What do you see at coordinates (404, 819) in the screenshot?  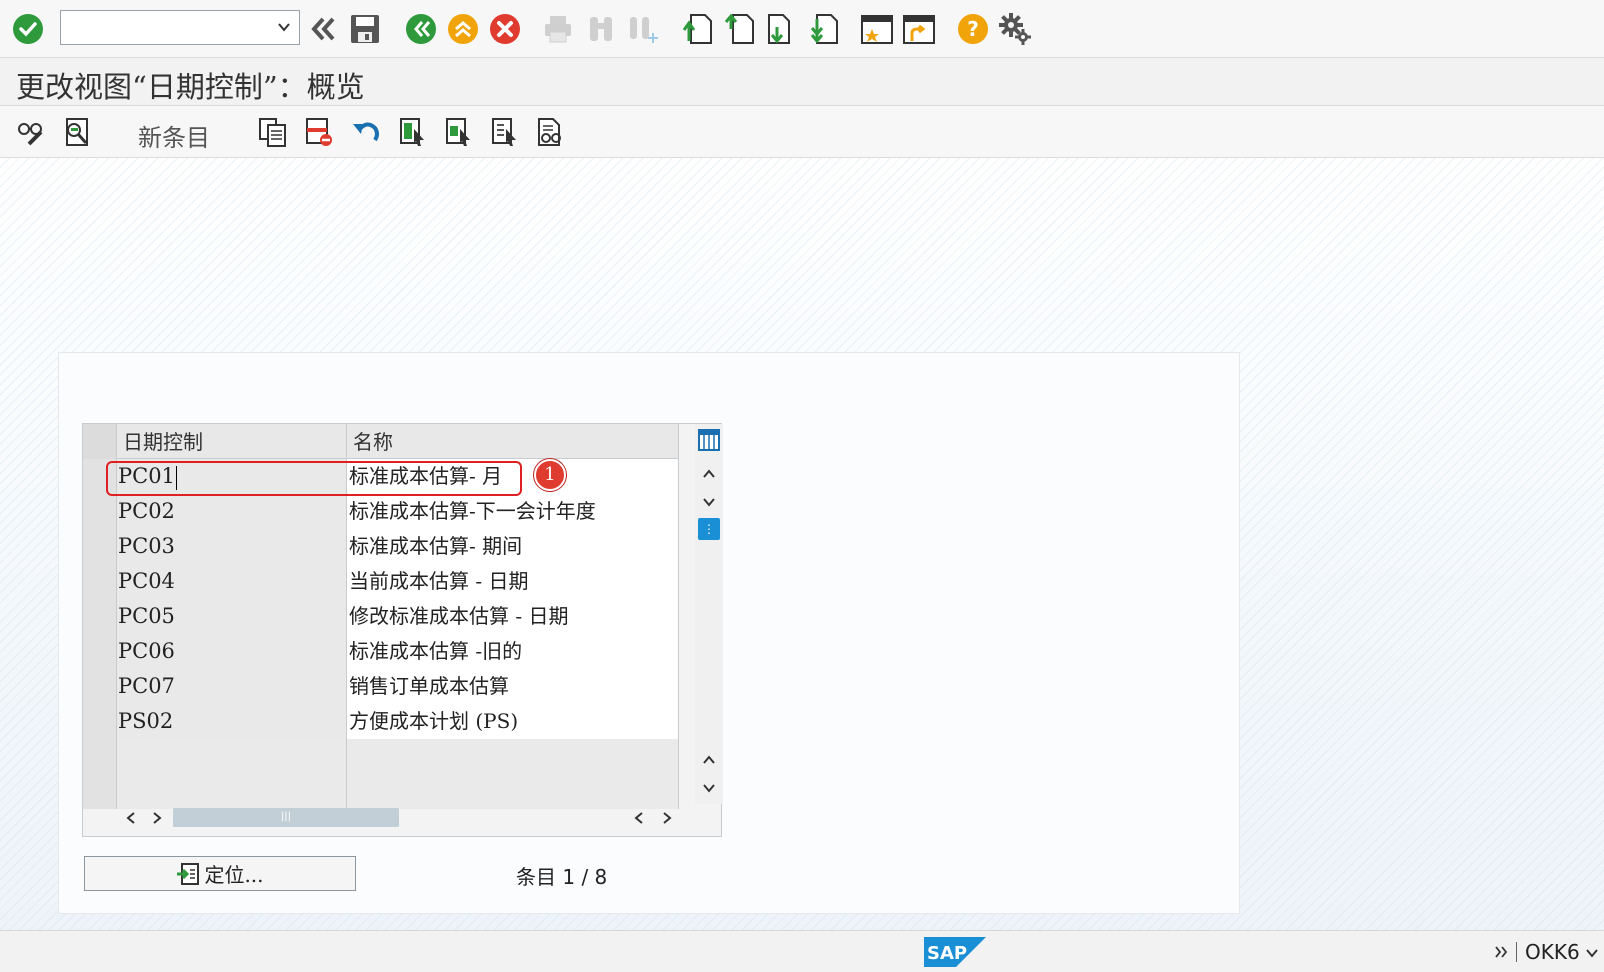 I see `horizontal-scrollbar: |||` at bounding box center [404, 819].